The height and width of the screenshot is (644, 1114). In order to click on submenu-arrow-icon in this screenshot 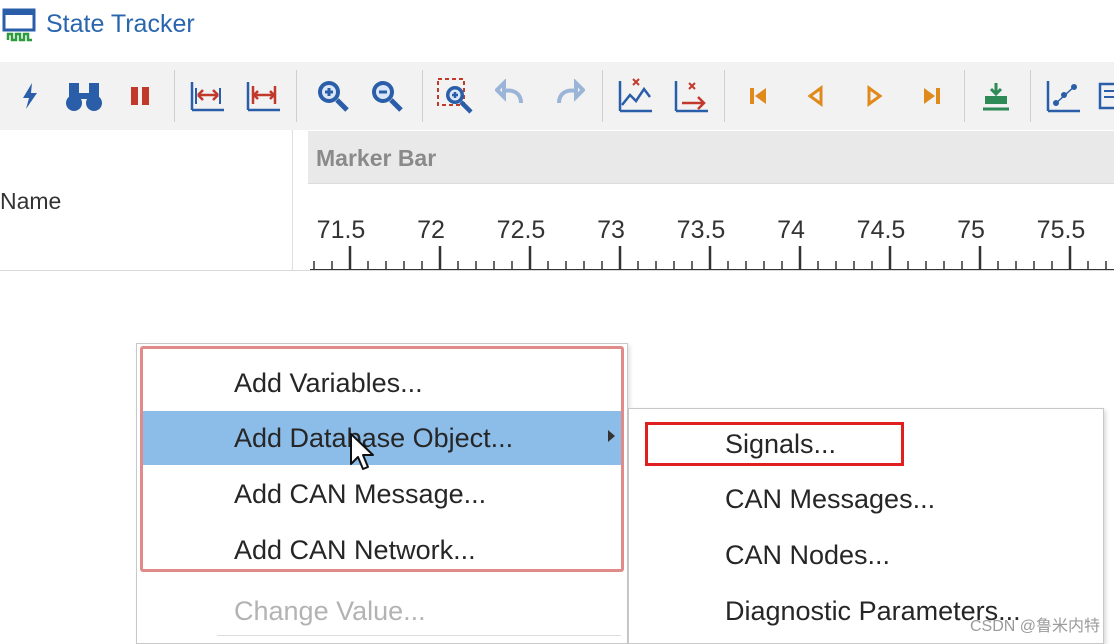, I will do `click(611, 436)`.